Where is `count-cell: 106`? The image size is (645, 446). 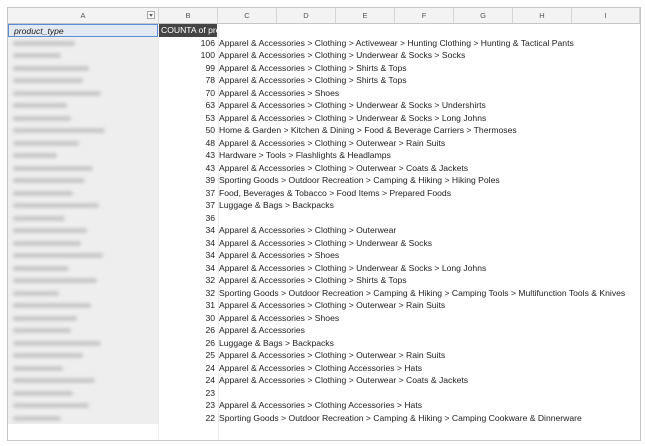 count-cell: 106 is located at coordinates (188, 43).